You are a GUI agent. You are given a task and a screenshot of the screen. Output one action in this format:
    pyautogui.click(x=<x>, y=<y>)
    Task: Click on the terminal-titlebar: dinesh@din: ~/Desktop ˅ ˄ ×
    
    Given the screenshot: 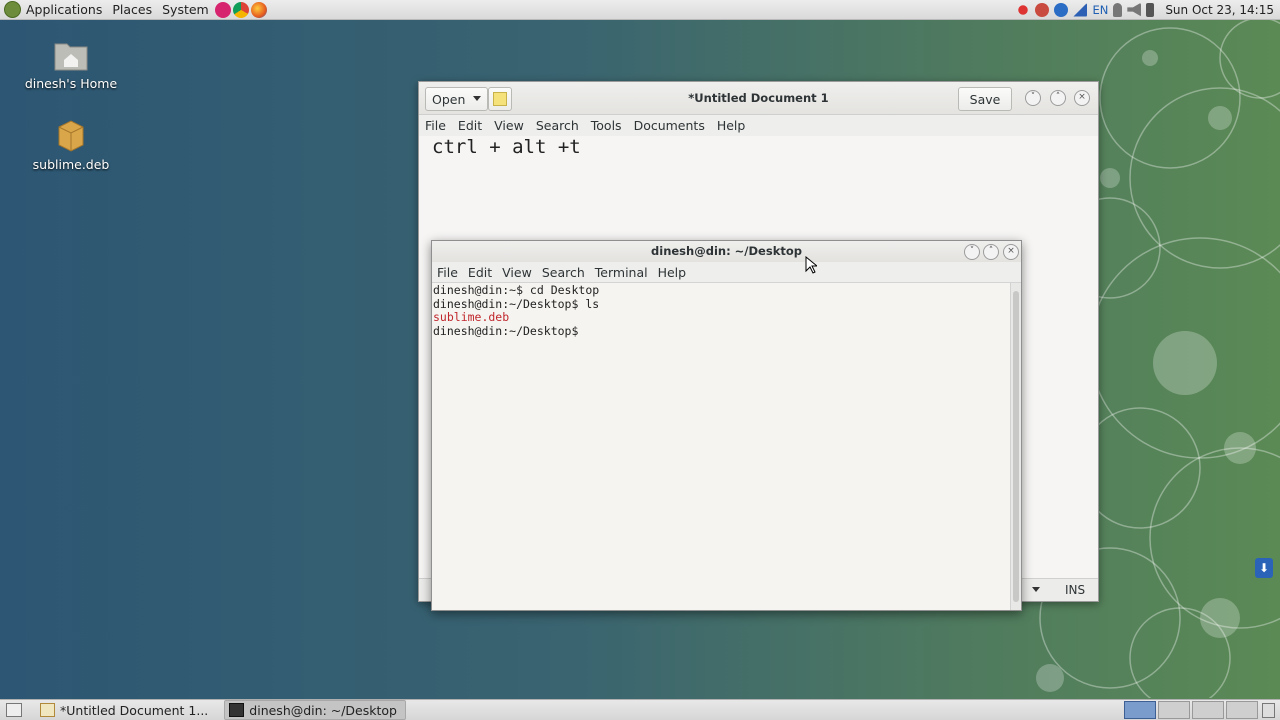 What is the action you would take?
    pyautogui.click(x=726, y=251)
    